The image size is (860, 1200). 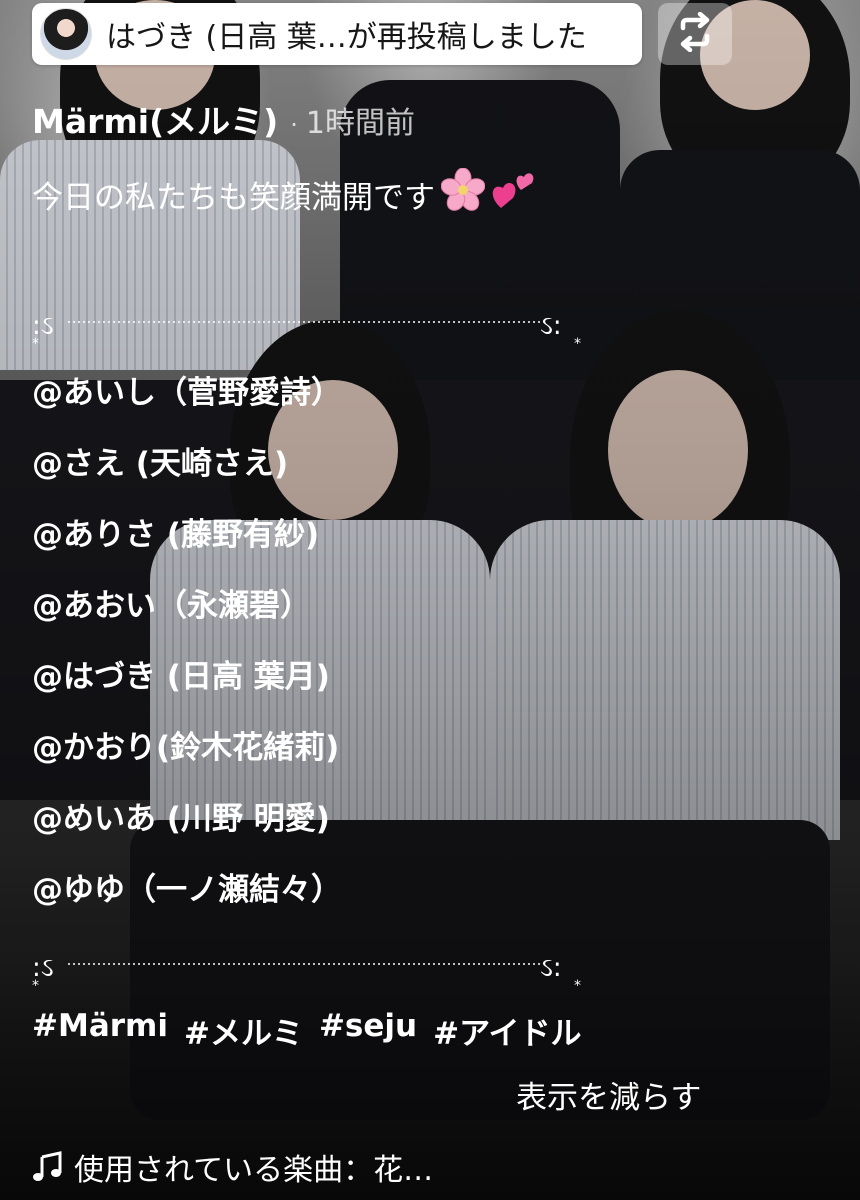 What do you see at coordinates (507, 1030) in the screenshot?
I see `hashtag-link: #アイドル` at bounding box center [507, 1030].